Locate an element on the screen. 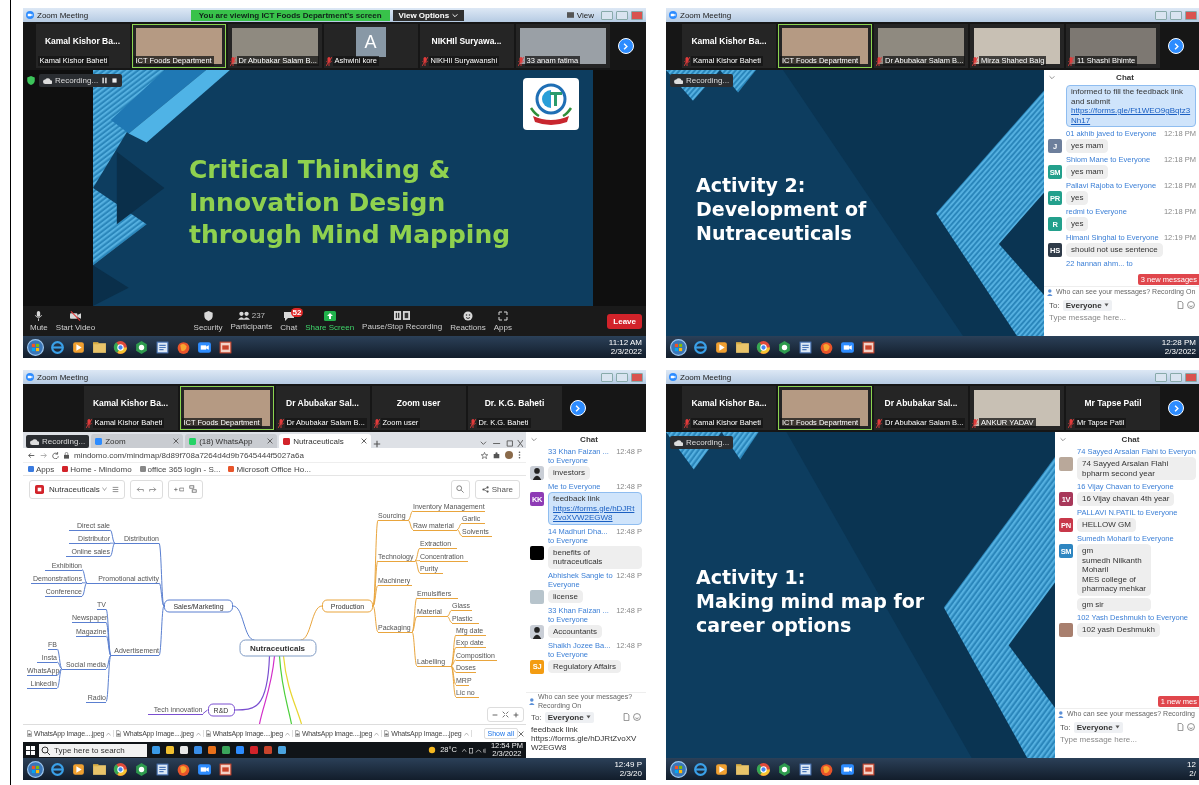  profile-avatar-icon is located at coordinates (509, 455).